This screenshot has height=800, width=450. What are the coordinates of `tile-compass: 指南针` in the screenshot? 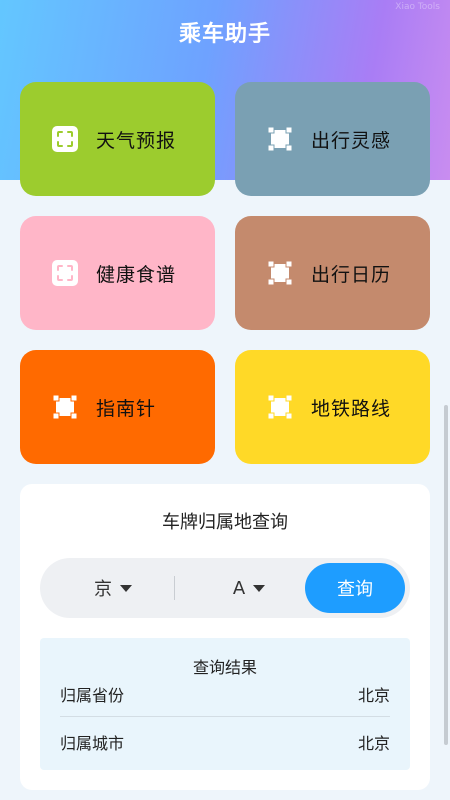 It's located at (117, 407).